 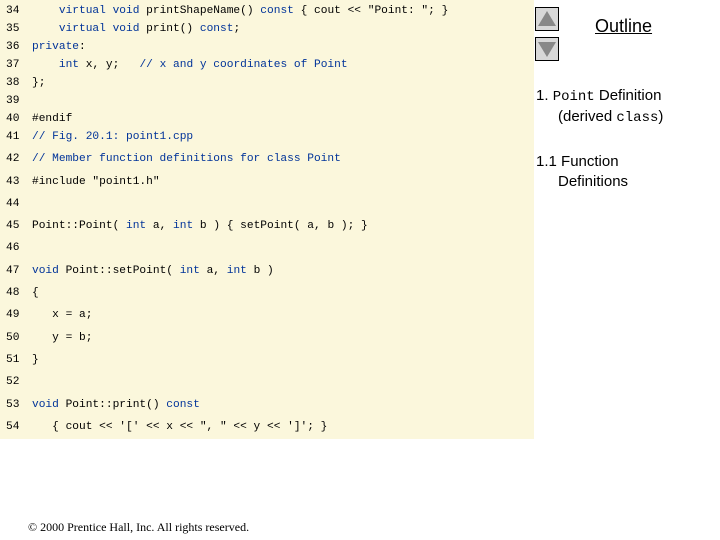 What do you see at coordinates (546, 161) in the screenshot?
I see `outline-item-number: 1.1` at bounding box center [546, 161].